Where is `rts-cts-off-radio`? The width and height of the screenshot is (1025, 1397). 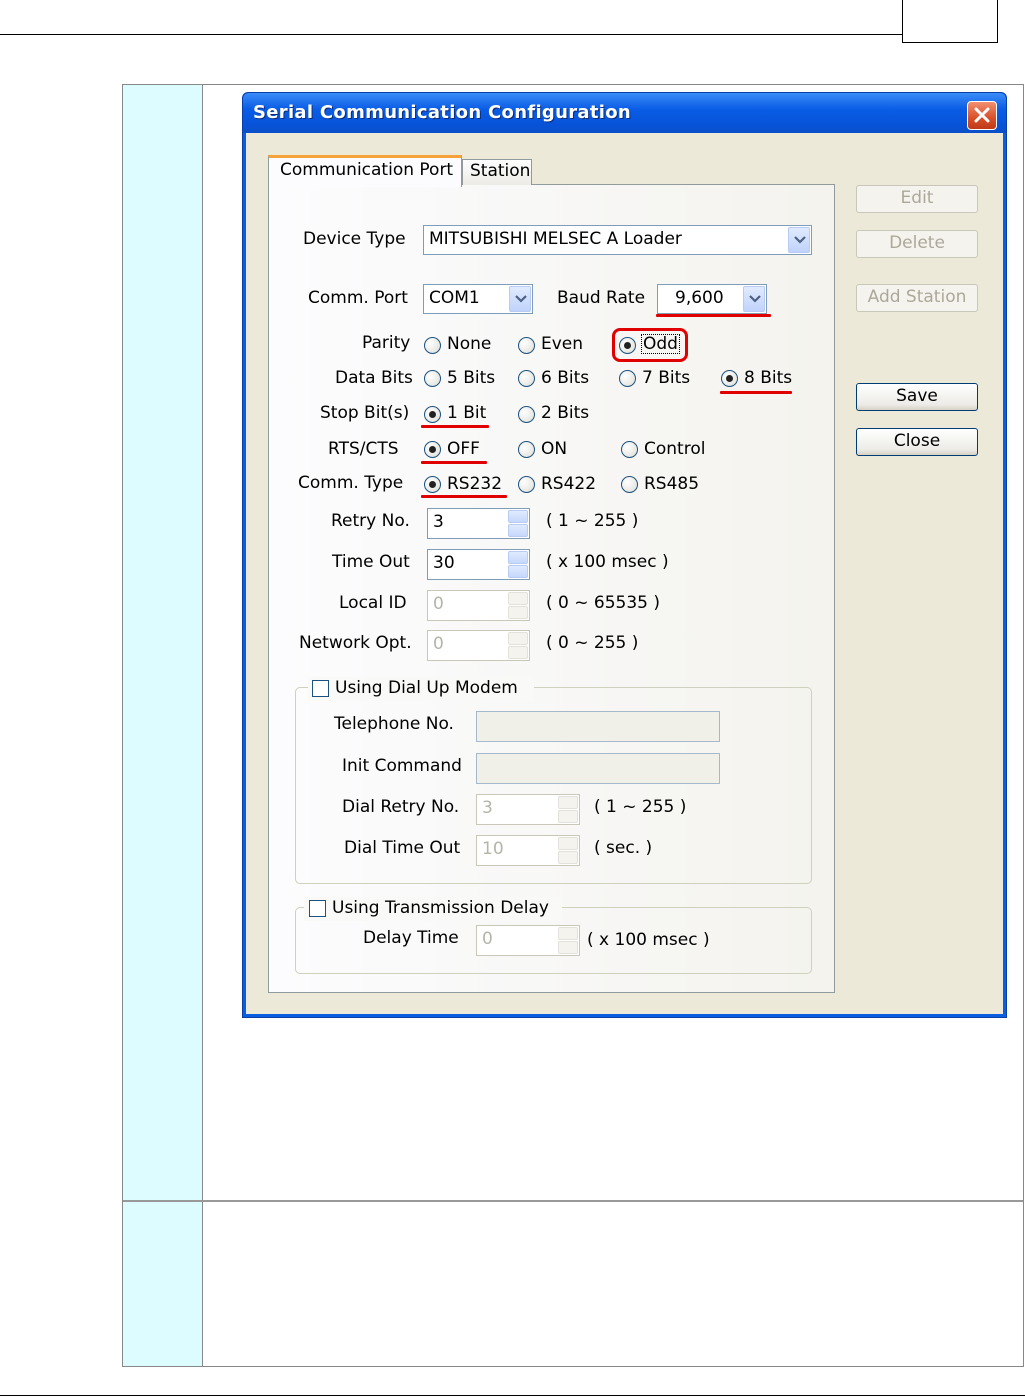
rts-cts-off-radio is located at coordinates (432, 449).